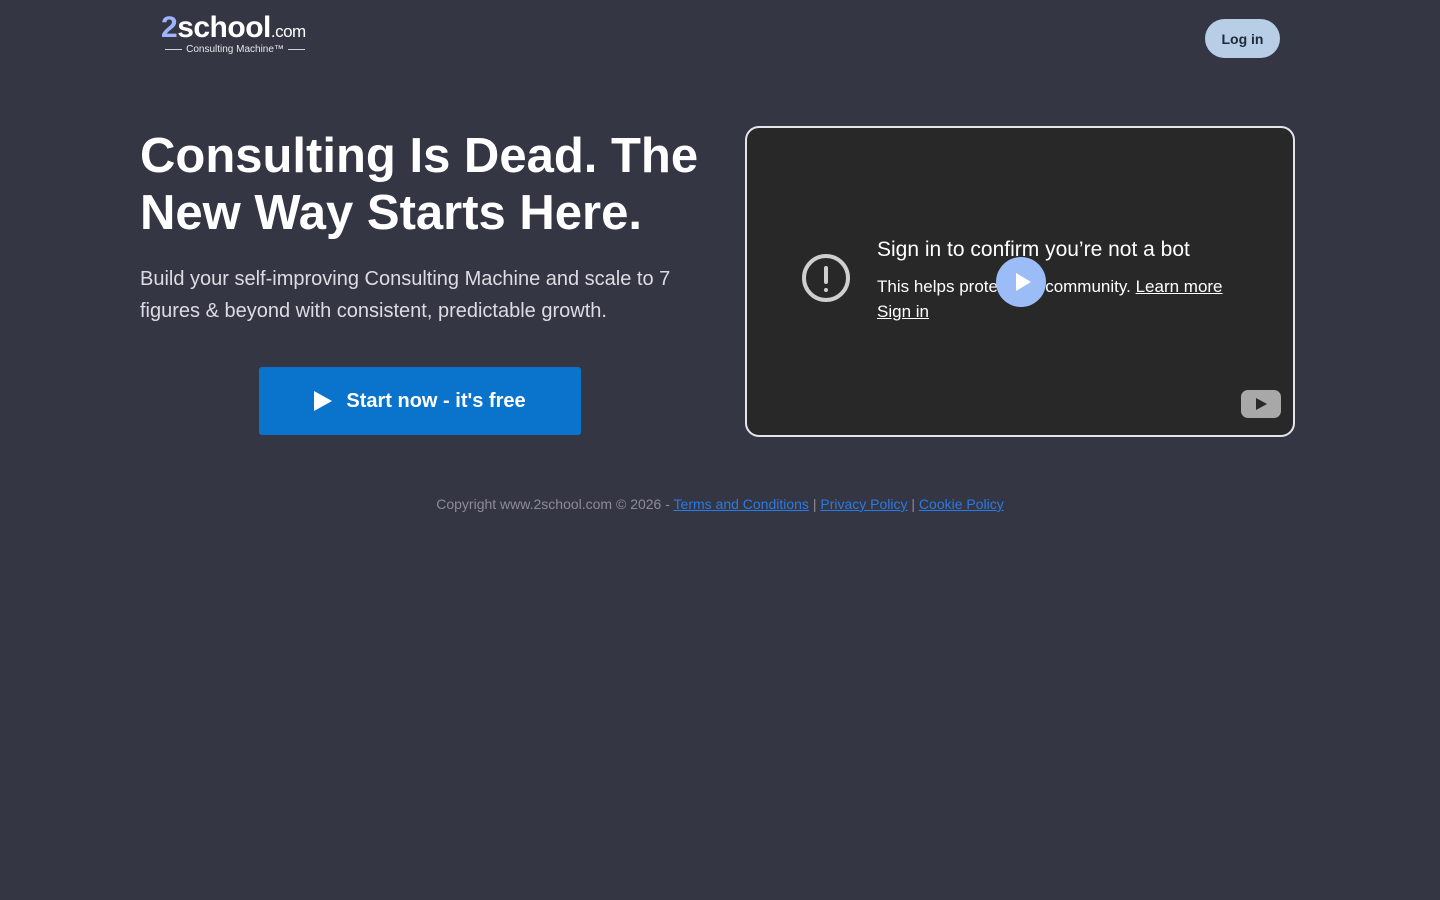 Image resolution: width=1440 pixels, height=900 pixels. I want to click on video-sign-in-link: Sign in, so click(903, 311).